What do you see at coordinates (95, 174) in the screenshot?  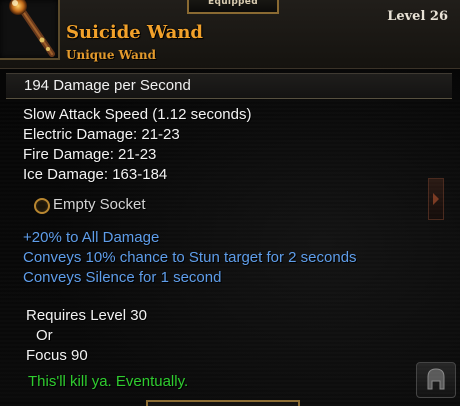 I see `stat-ice-damage: Ice Damage: 163-184` at bounding box center [95, 174].